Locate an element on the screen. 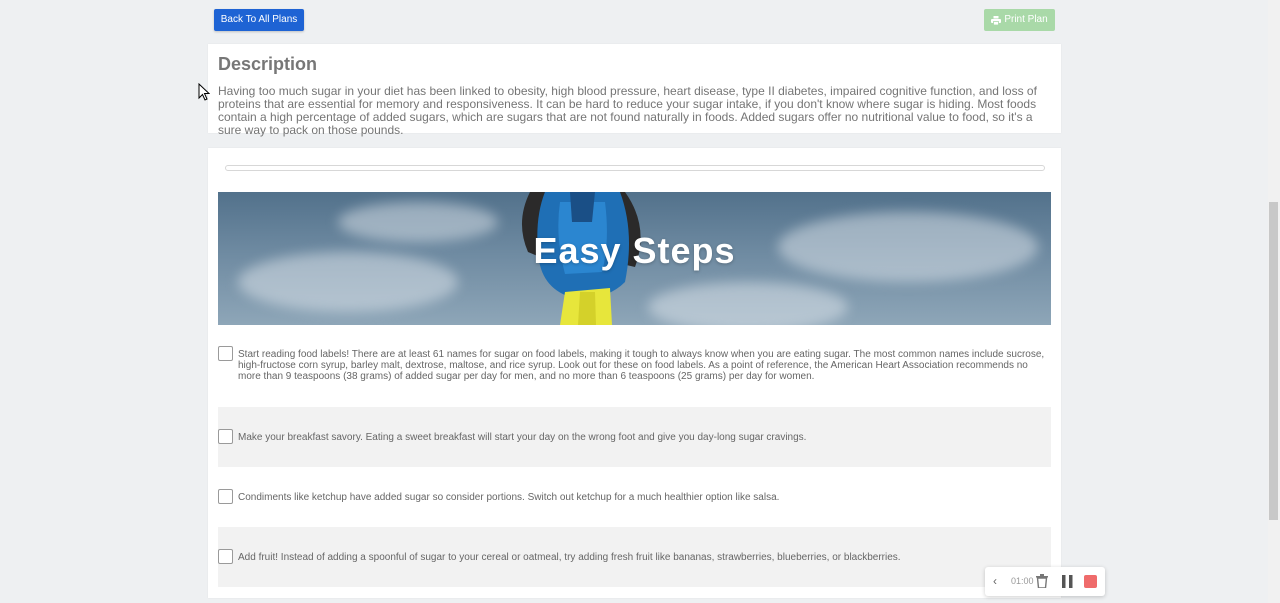 Image resolution: width=1280 pixels, height=603 pixels. stop-icon is located at coordinates (1090, 581).